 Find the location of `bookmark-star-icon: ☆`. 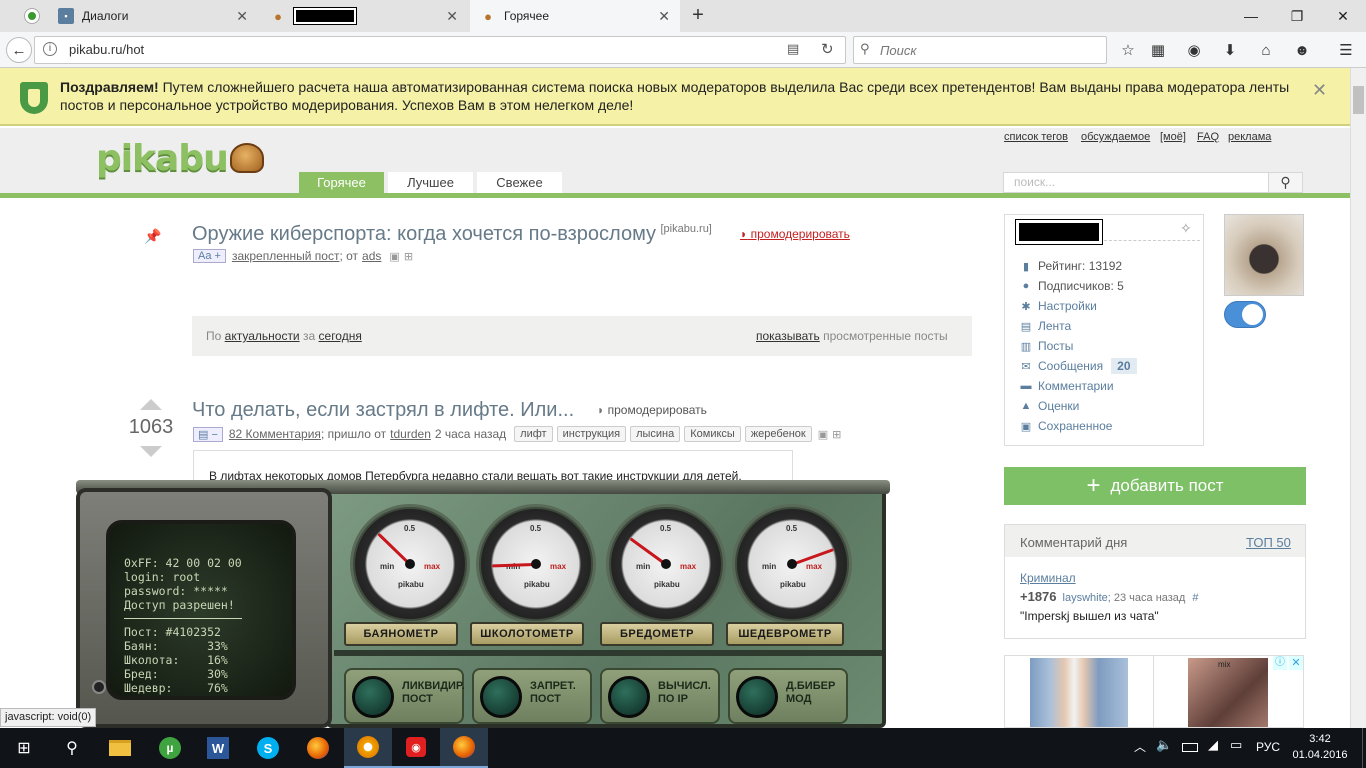

bookmark-star-icon: ☆ is located at coordinates (1128, 50).